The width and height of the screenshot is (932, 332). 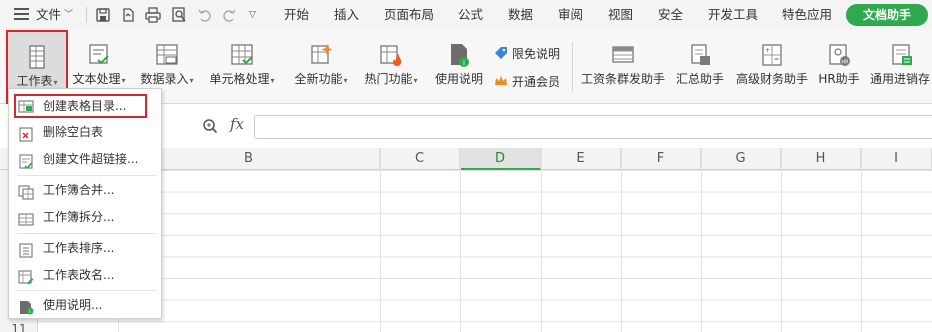 What do you see at coordinates (237, 124) in the screenshot?
I see `fx-icon: fx` at bounding box center [237, 124].